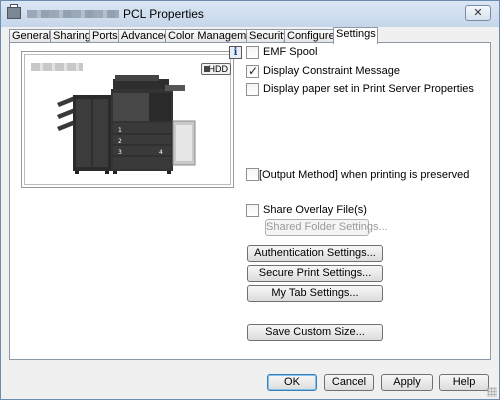 The height and width of the screenshot is (400, 500). What do you see at coordinates (73, 14) in the screenshot?
I see `redacted-printer-name` at bounding box center [73, 14].